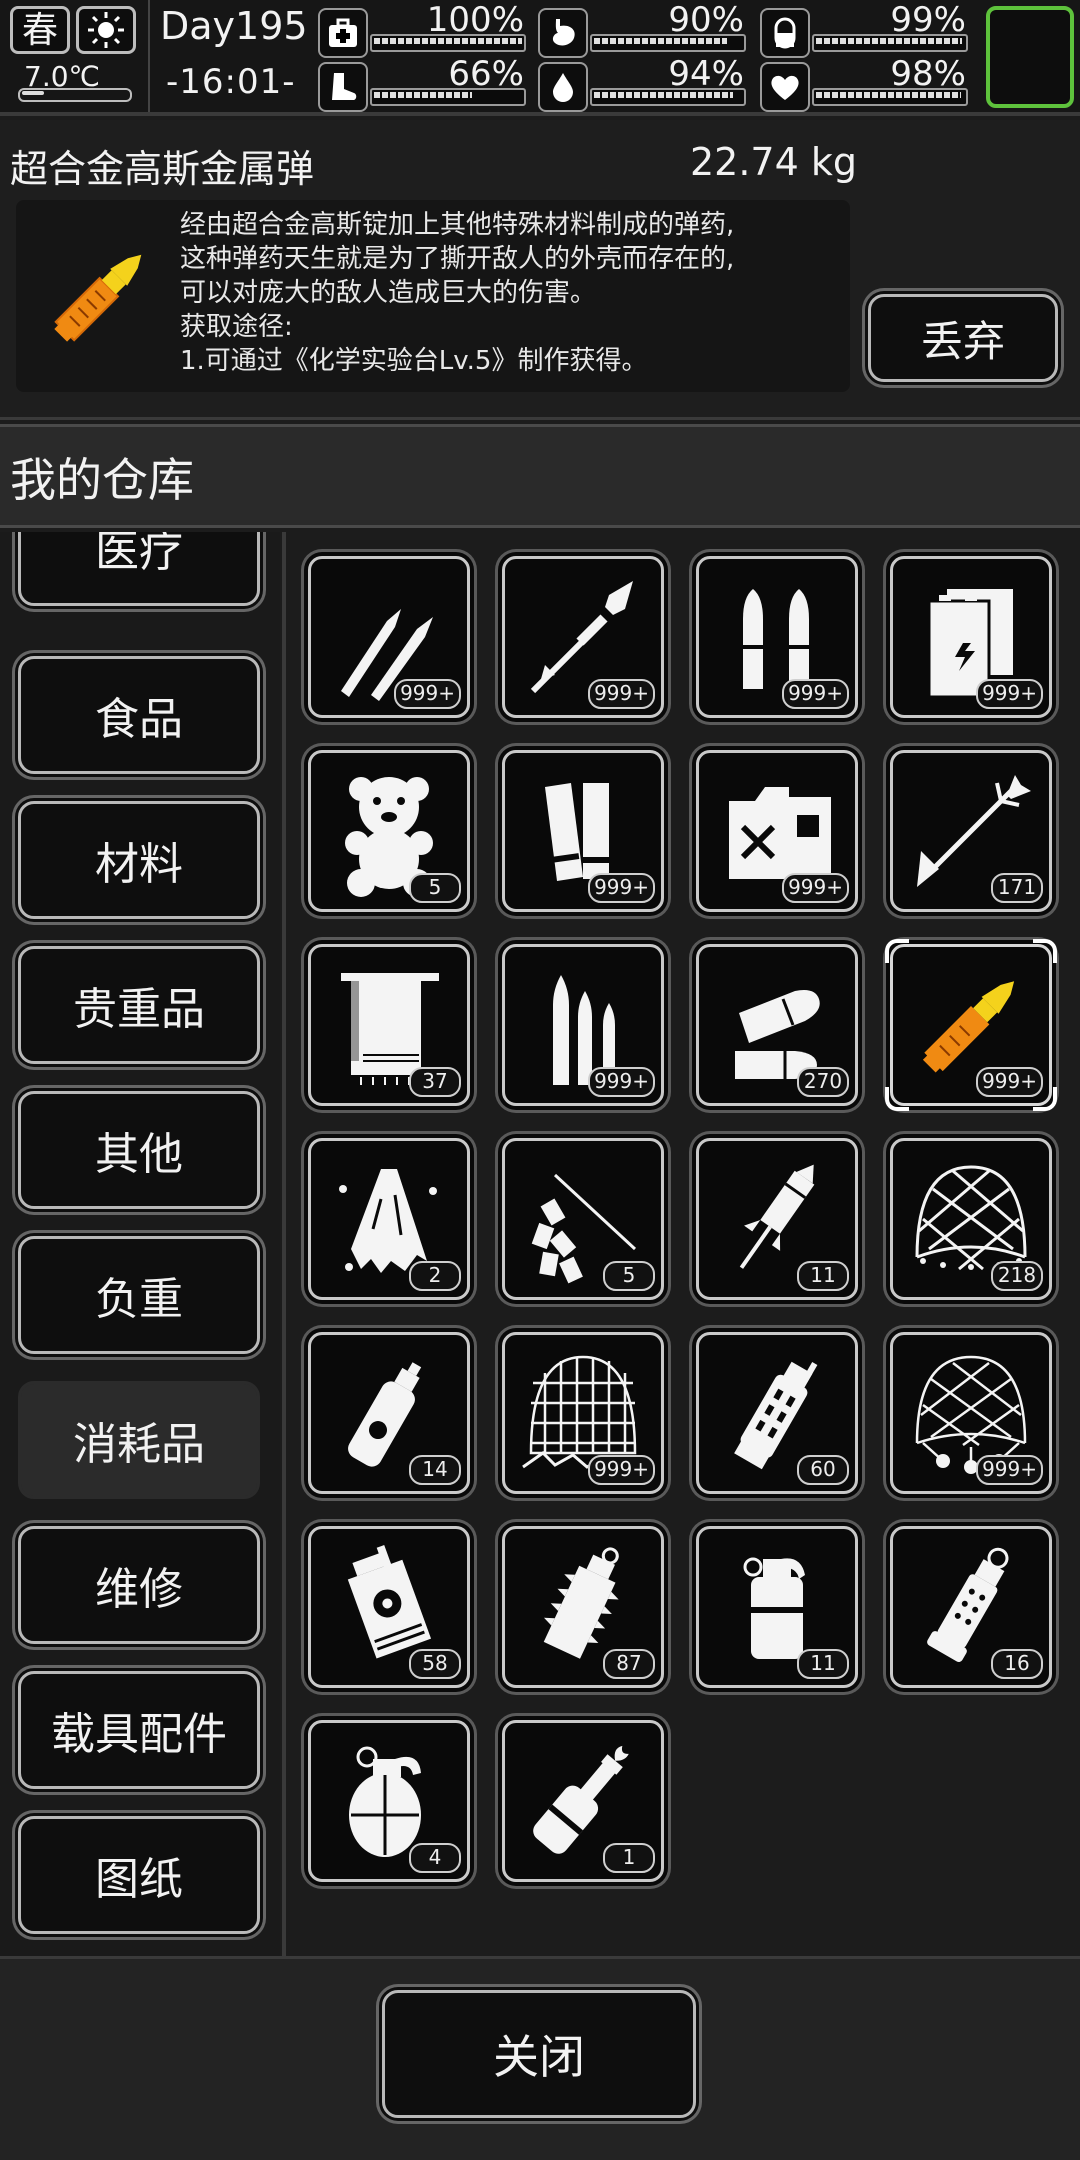  I want to click on item-count-badge: 87, so click(629, 1664).